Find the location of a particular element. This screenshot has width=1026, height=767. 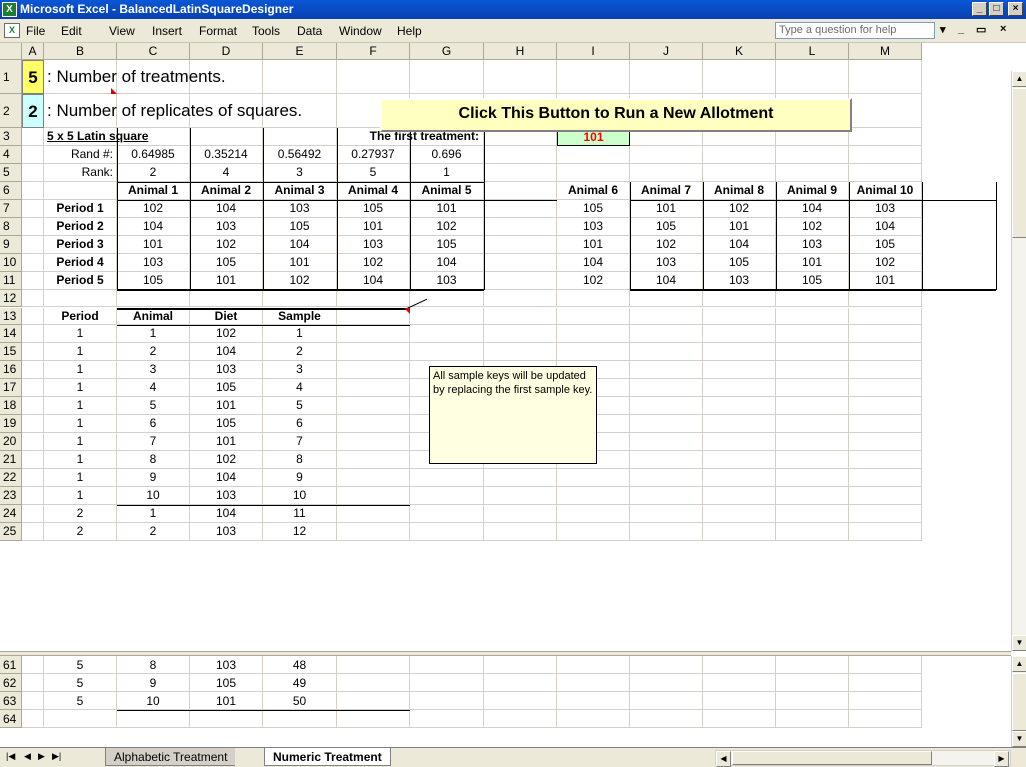

sample-cell: 104 is located at coordinates (226, 352).